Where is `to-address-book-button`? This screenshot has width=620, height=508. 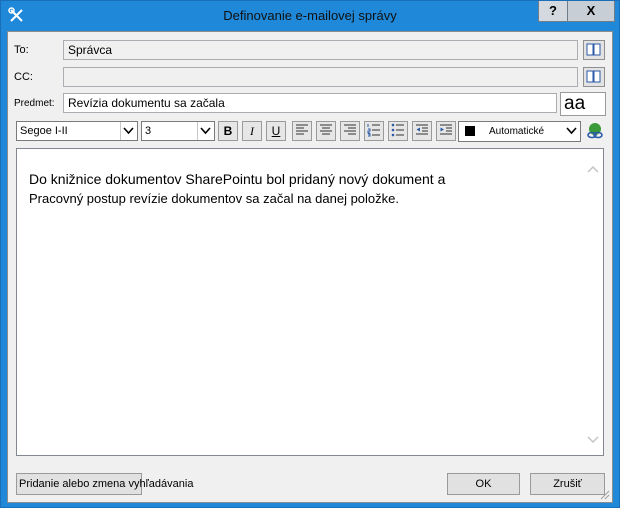 to-address-book-button is located at coordinates (594, 50).